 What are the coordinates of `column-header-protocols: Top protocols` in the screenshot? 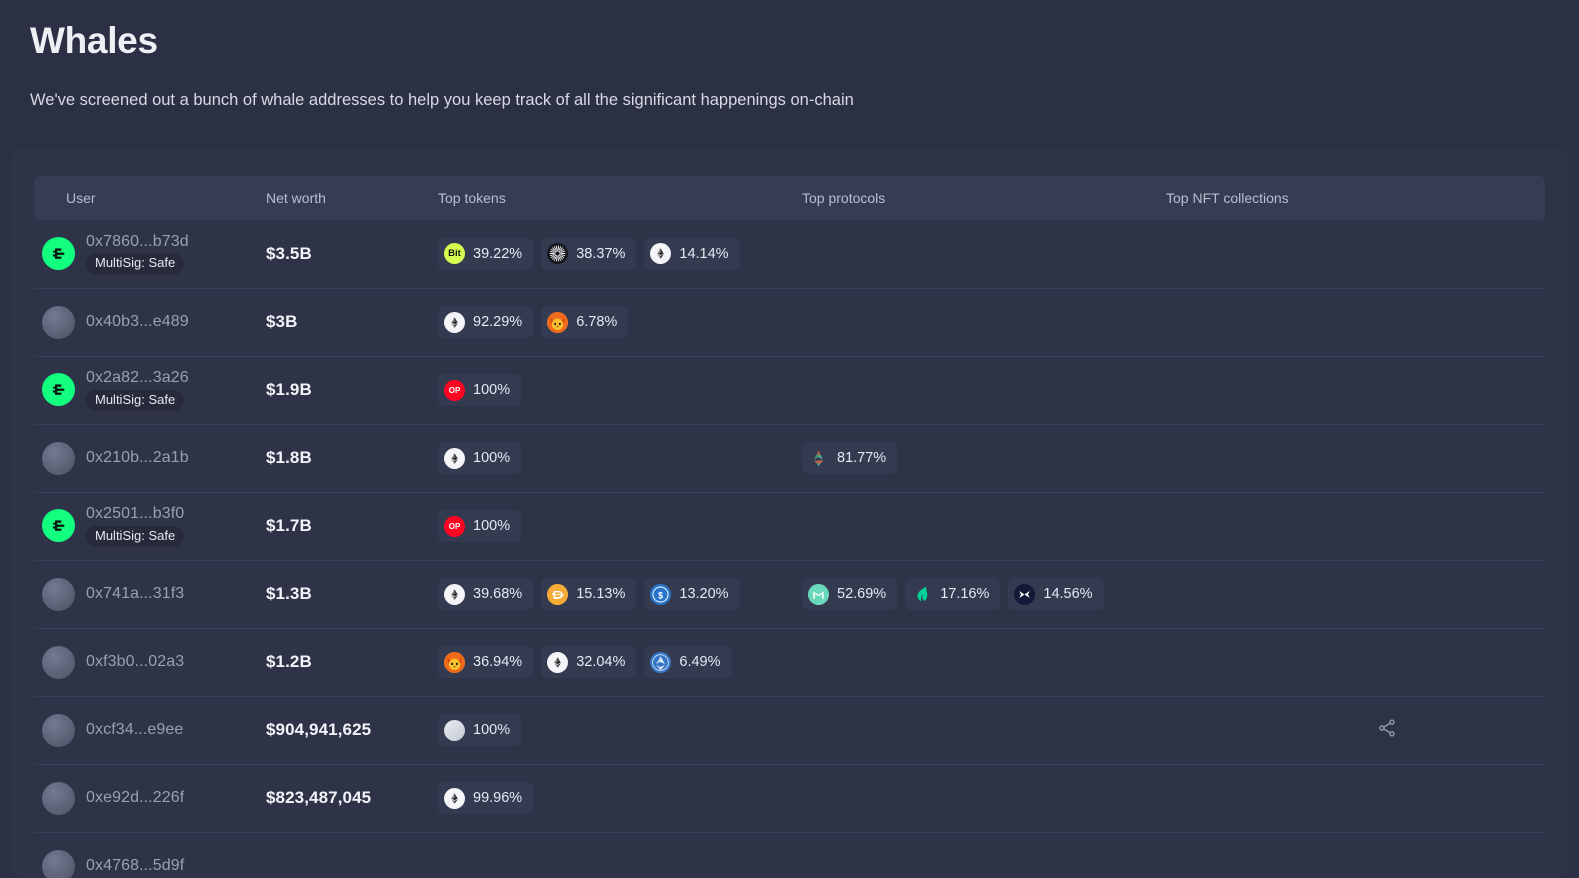 It's located at (984, 198).